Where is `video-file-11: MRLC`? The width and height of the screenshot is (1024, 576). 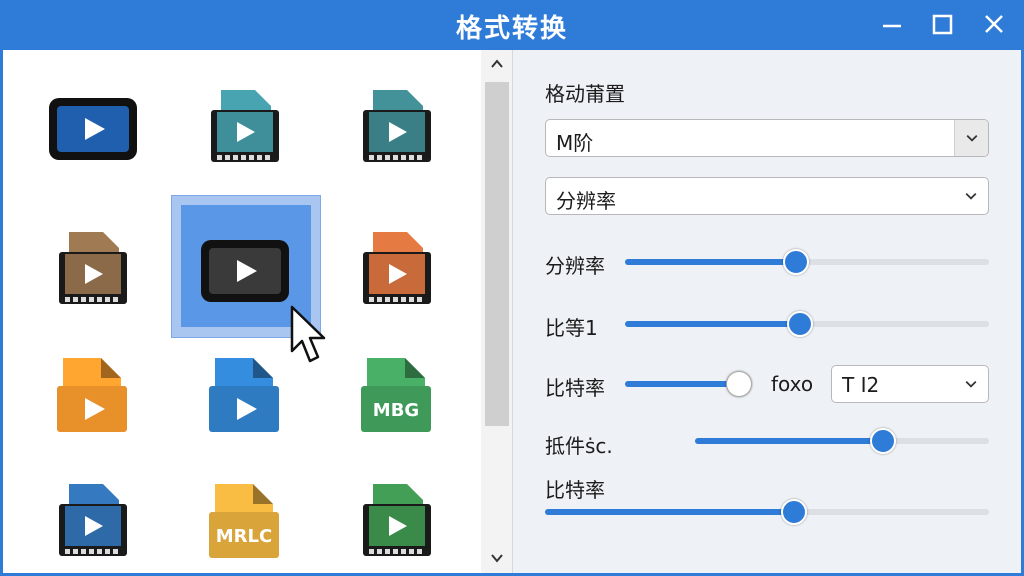 video-file-11: MRLC is located at coordinates (245, 522).